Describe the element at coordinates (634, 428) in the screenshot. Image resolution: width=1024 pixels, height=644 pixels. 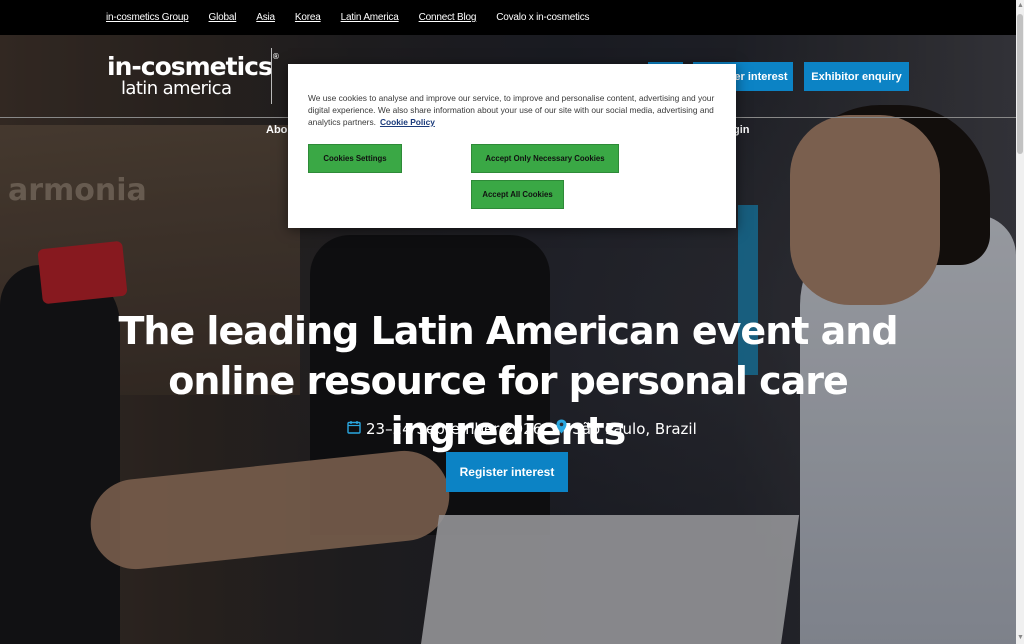
I see `event-location: São Paulo, Brazil` at that location.